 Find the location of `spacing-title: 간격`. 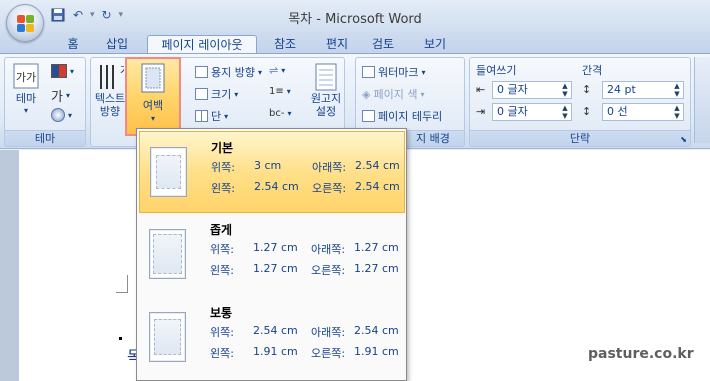

spacing-title: 간격 is located at coordinates (592, 70).